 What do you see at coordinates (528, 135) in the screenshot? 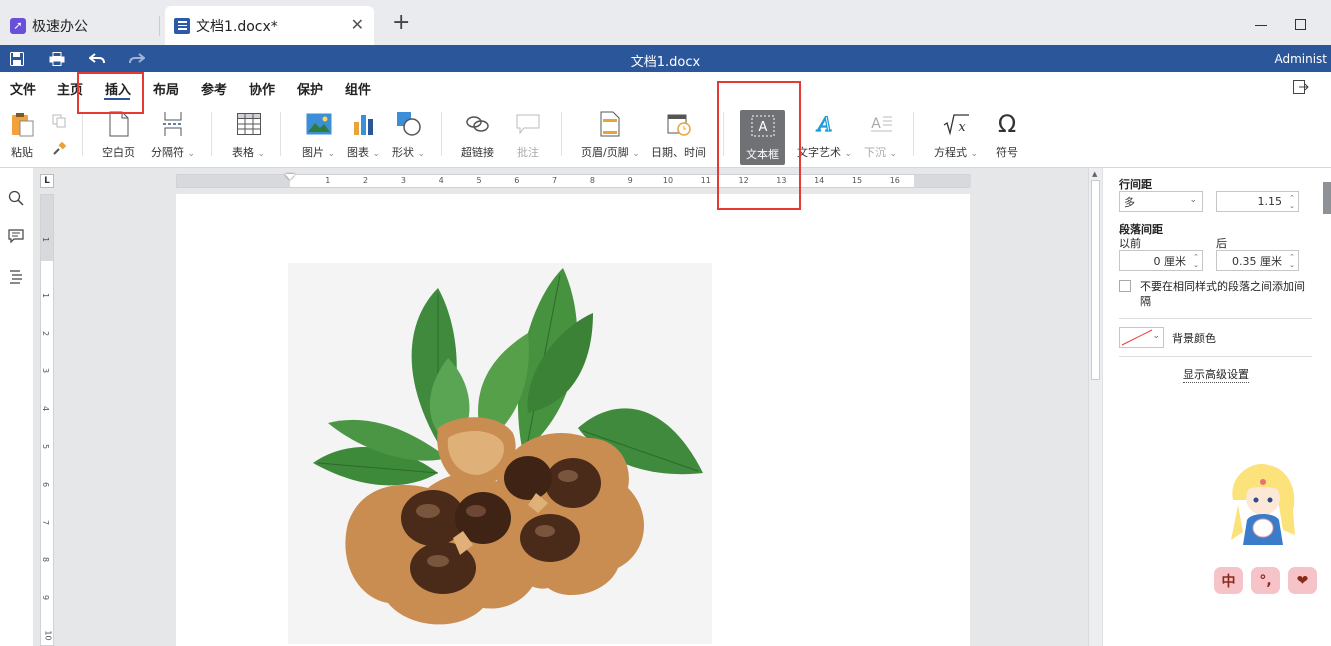
I see `comment-button: 批注` at bounding box center [528, 135].